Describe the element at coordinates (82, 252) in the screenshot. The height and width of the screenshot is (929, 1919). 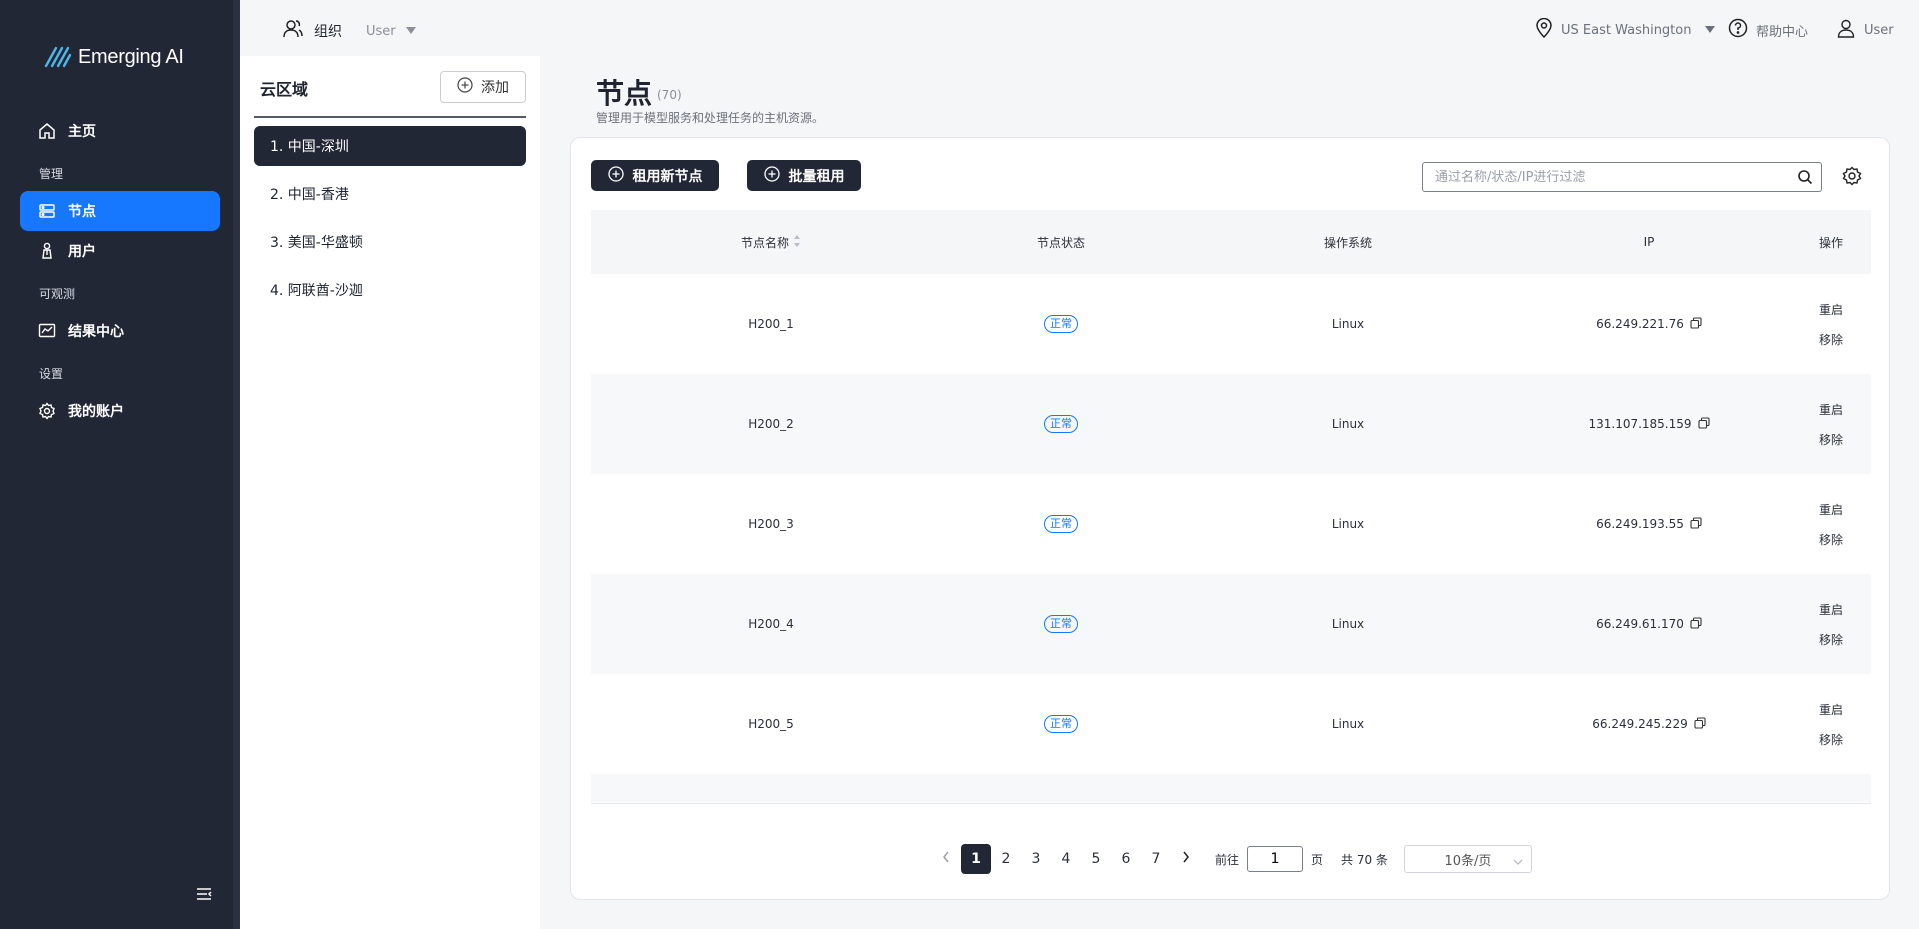
I see `nav-item-label: 用户` at that location.